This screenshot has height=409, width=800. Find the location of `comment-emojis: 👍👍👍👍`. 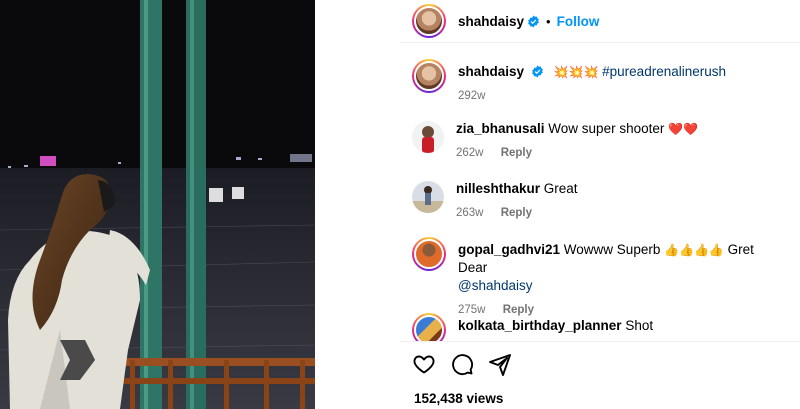

comment-emojis: 👍👍👍👍 is located at coordinates (694, 250).